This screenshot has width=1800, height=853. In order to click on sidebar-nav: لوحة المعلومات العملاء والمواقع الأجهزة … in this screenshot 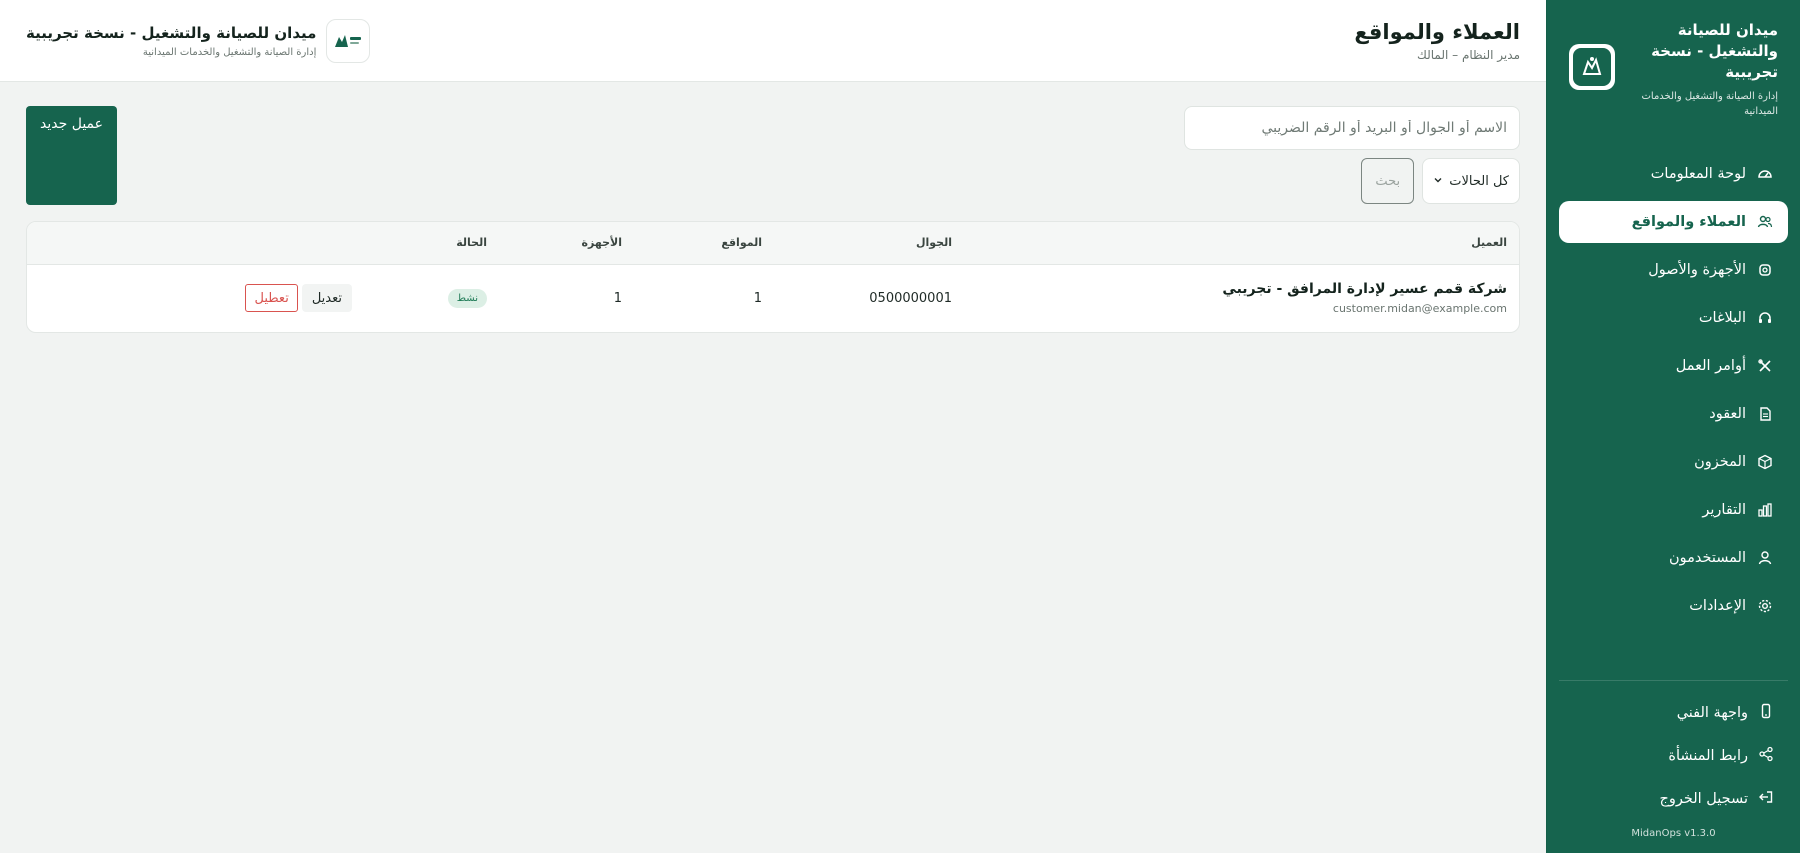, I will do `click(1673, 390)`.